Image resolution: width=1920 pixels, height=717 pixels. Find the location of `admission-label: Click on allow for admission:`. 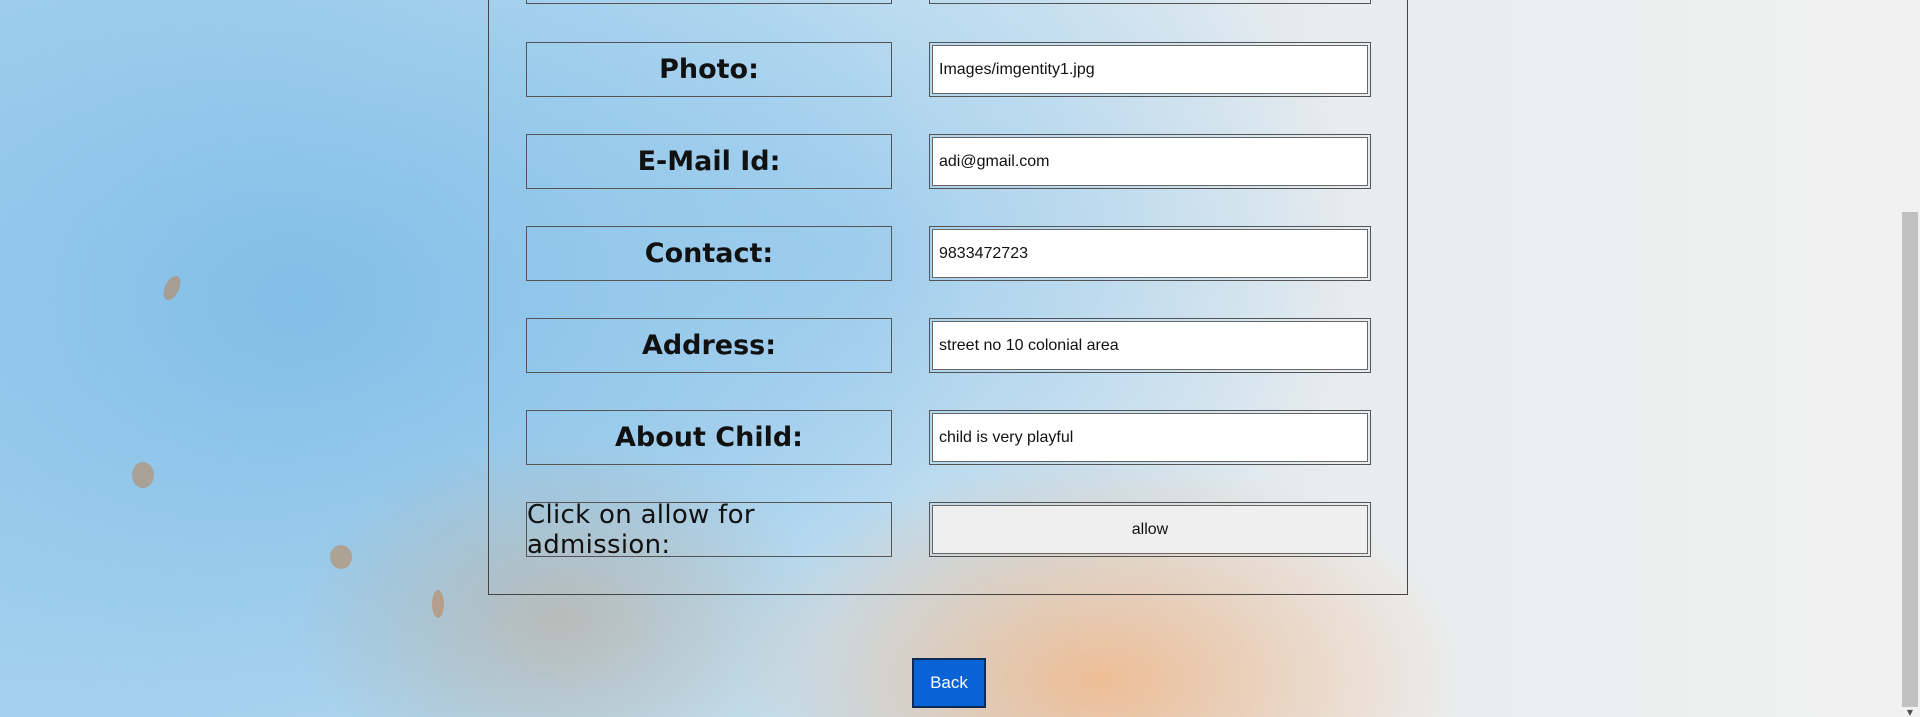

admission-label: Click on allow for admission: is located at coordinates (709, 530).